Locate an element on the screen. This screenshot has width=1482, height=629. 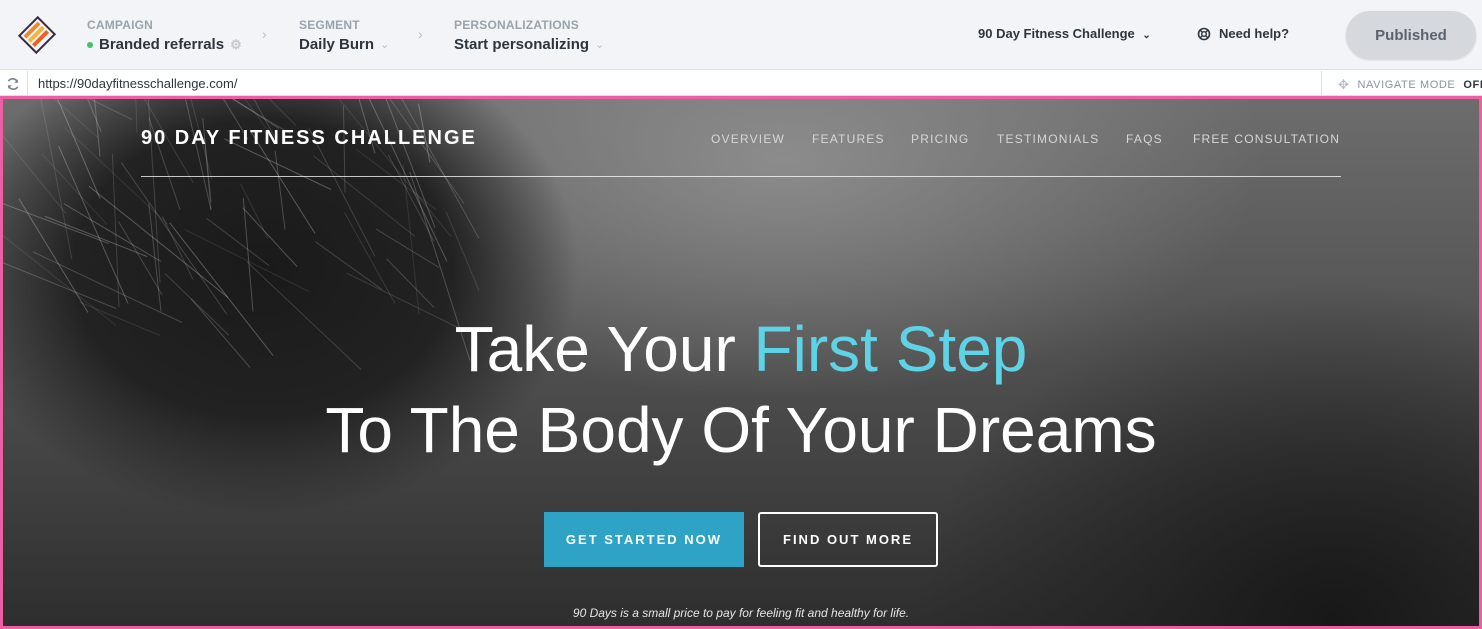
campaign-label: CAMPAIGN is located at coordinates (120, 25).